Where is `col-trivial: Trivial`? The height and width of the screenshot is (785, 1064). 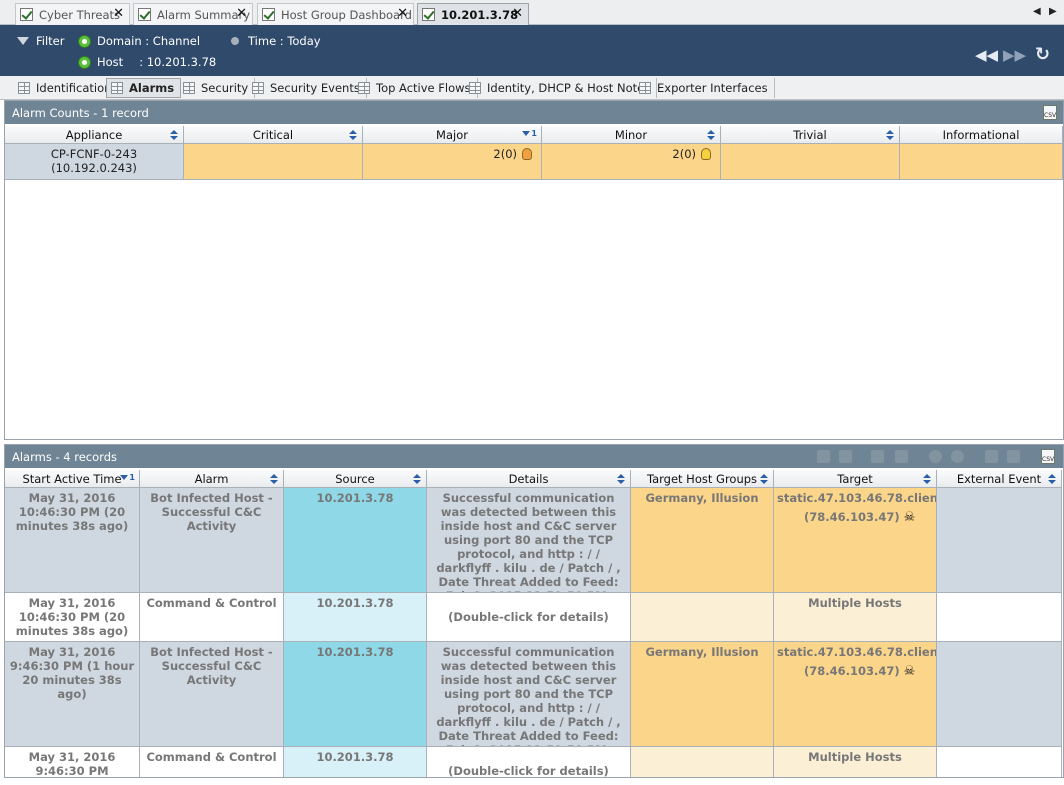
col-trivial: Trivial is located at coordinates (810, 135).